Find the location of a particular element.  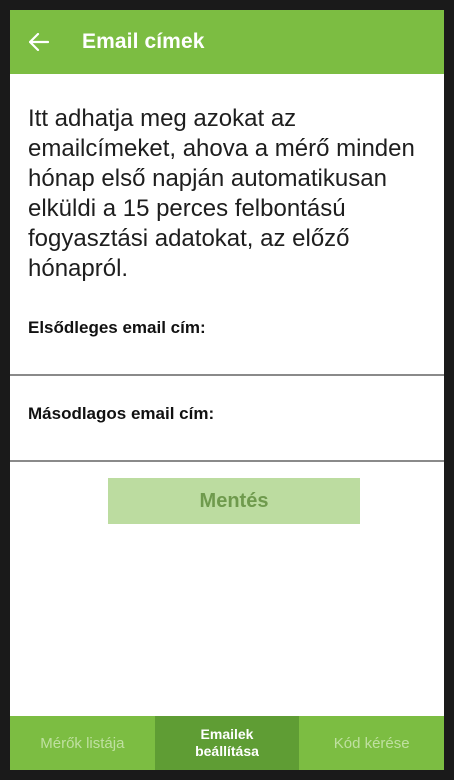

app-bar: Email címek is located at coordinates (227, 42).